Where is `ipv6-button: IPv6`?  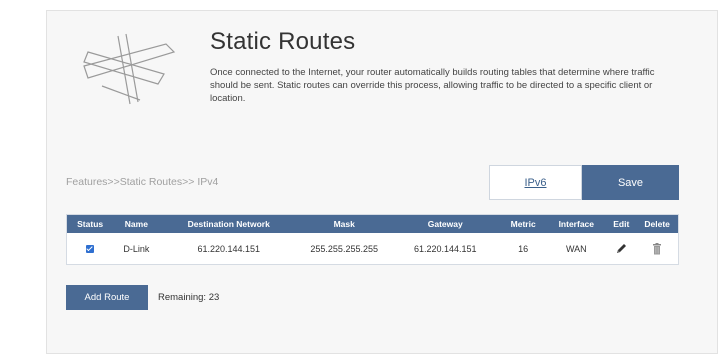 ipv6-button: IPv6 is located at coordinates (535, 182).